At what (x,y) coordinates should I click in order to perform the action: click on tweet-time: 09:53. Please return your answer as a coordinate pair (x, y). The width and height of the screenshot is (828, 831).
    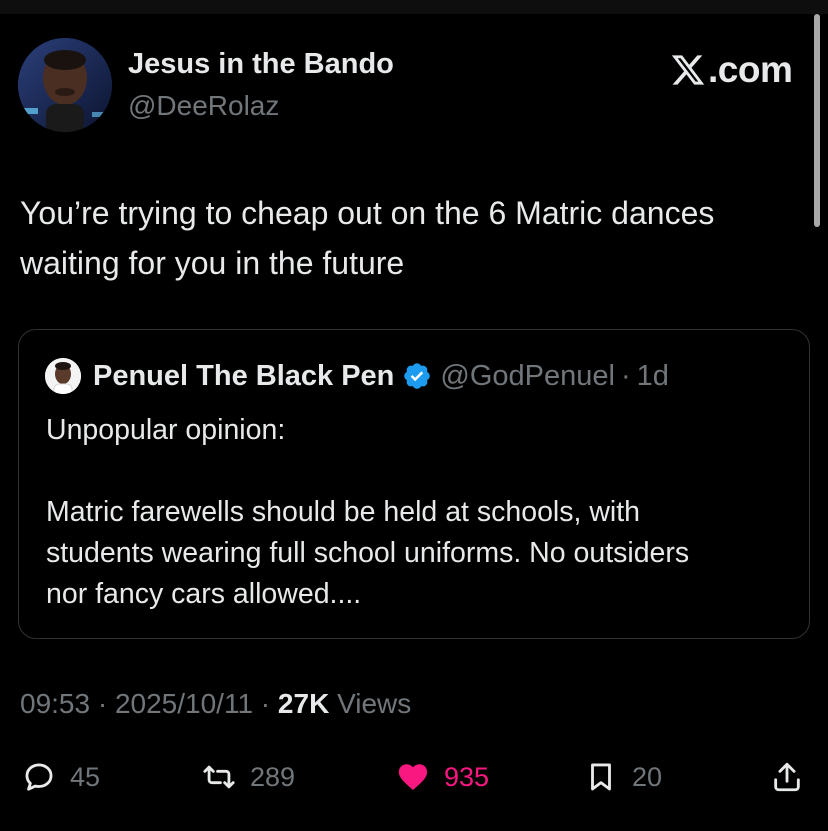
    Looking at the image, I should click on (55, 703).